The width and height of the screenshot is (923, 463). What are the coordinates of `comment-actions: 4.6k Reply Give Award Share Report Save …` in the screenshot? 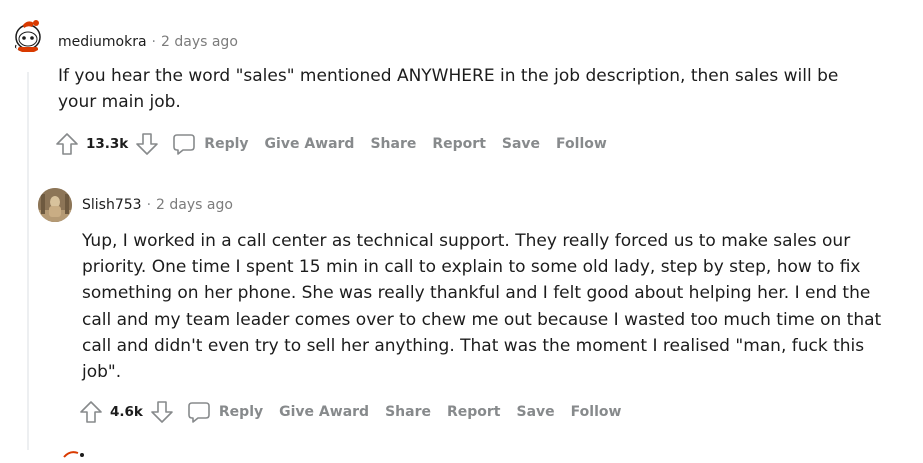 It's located at (357, 412).